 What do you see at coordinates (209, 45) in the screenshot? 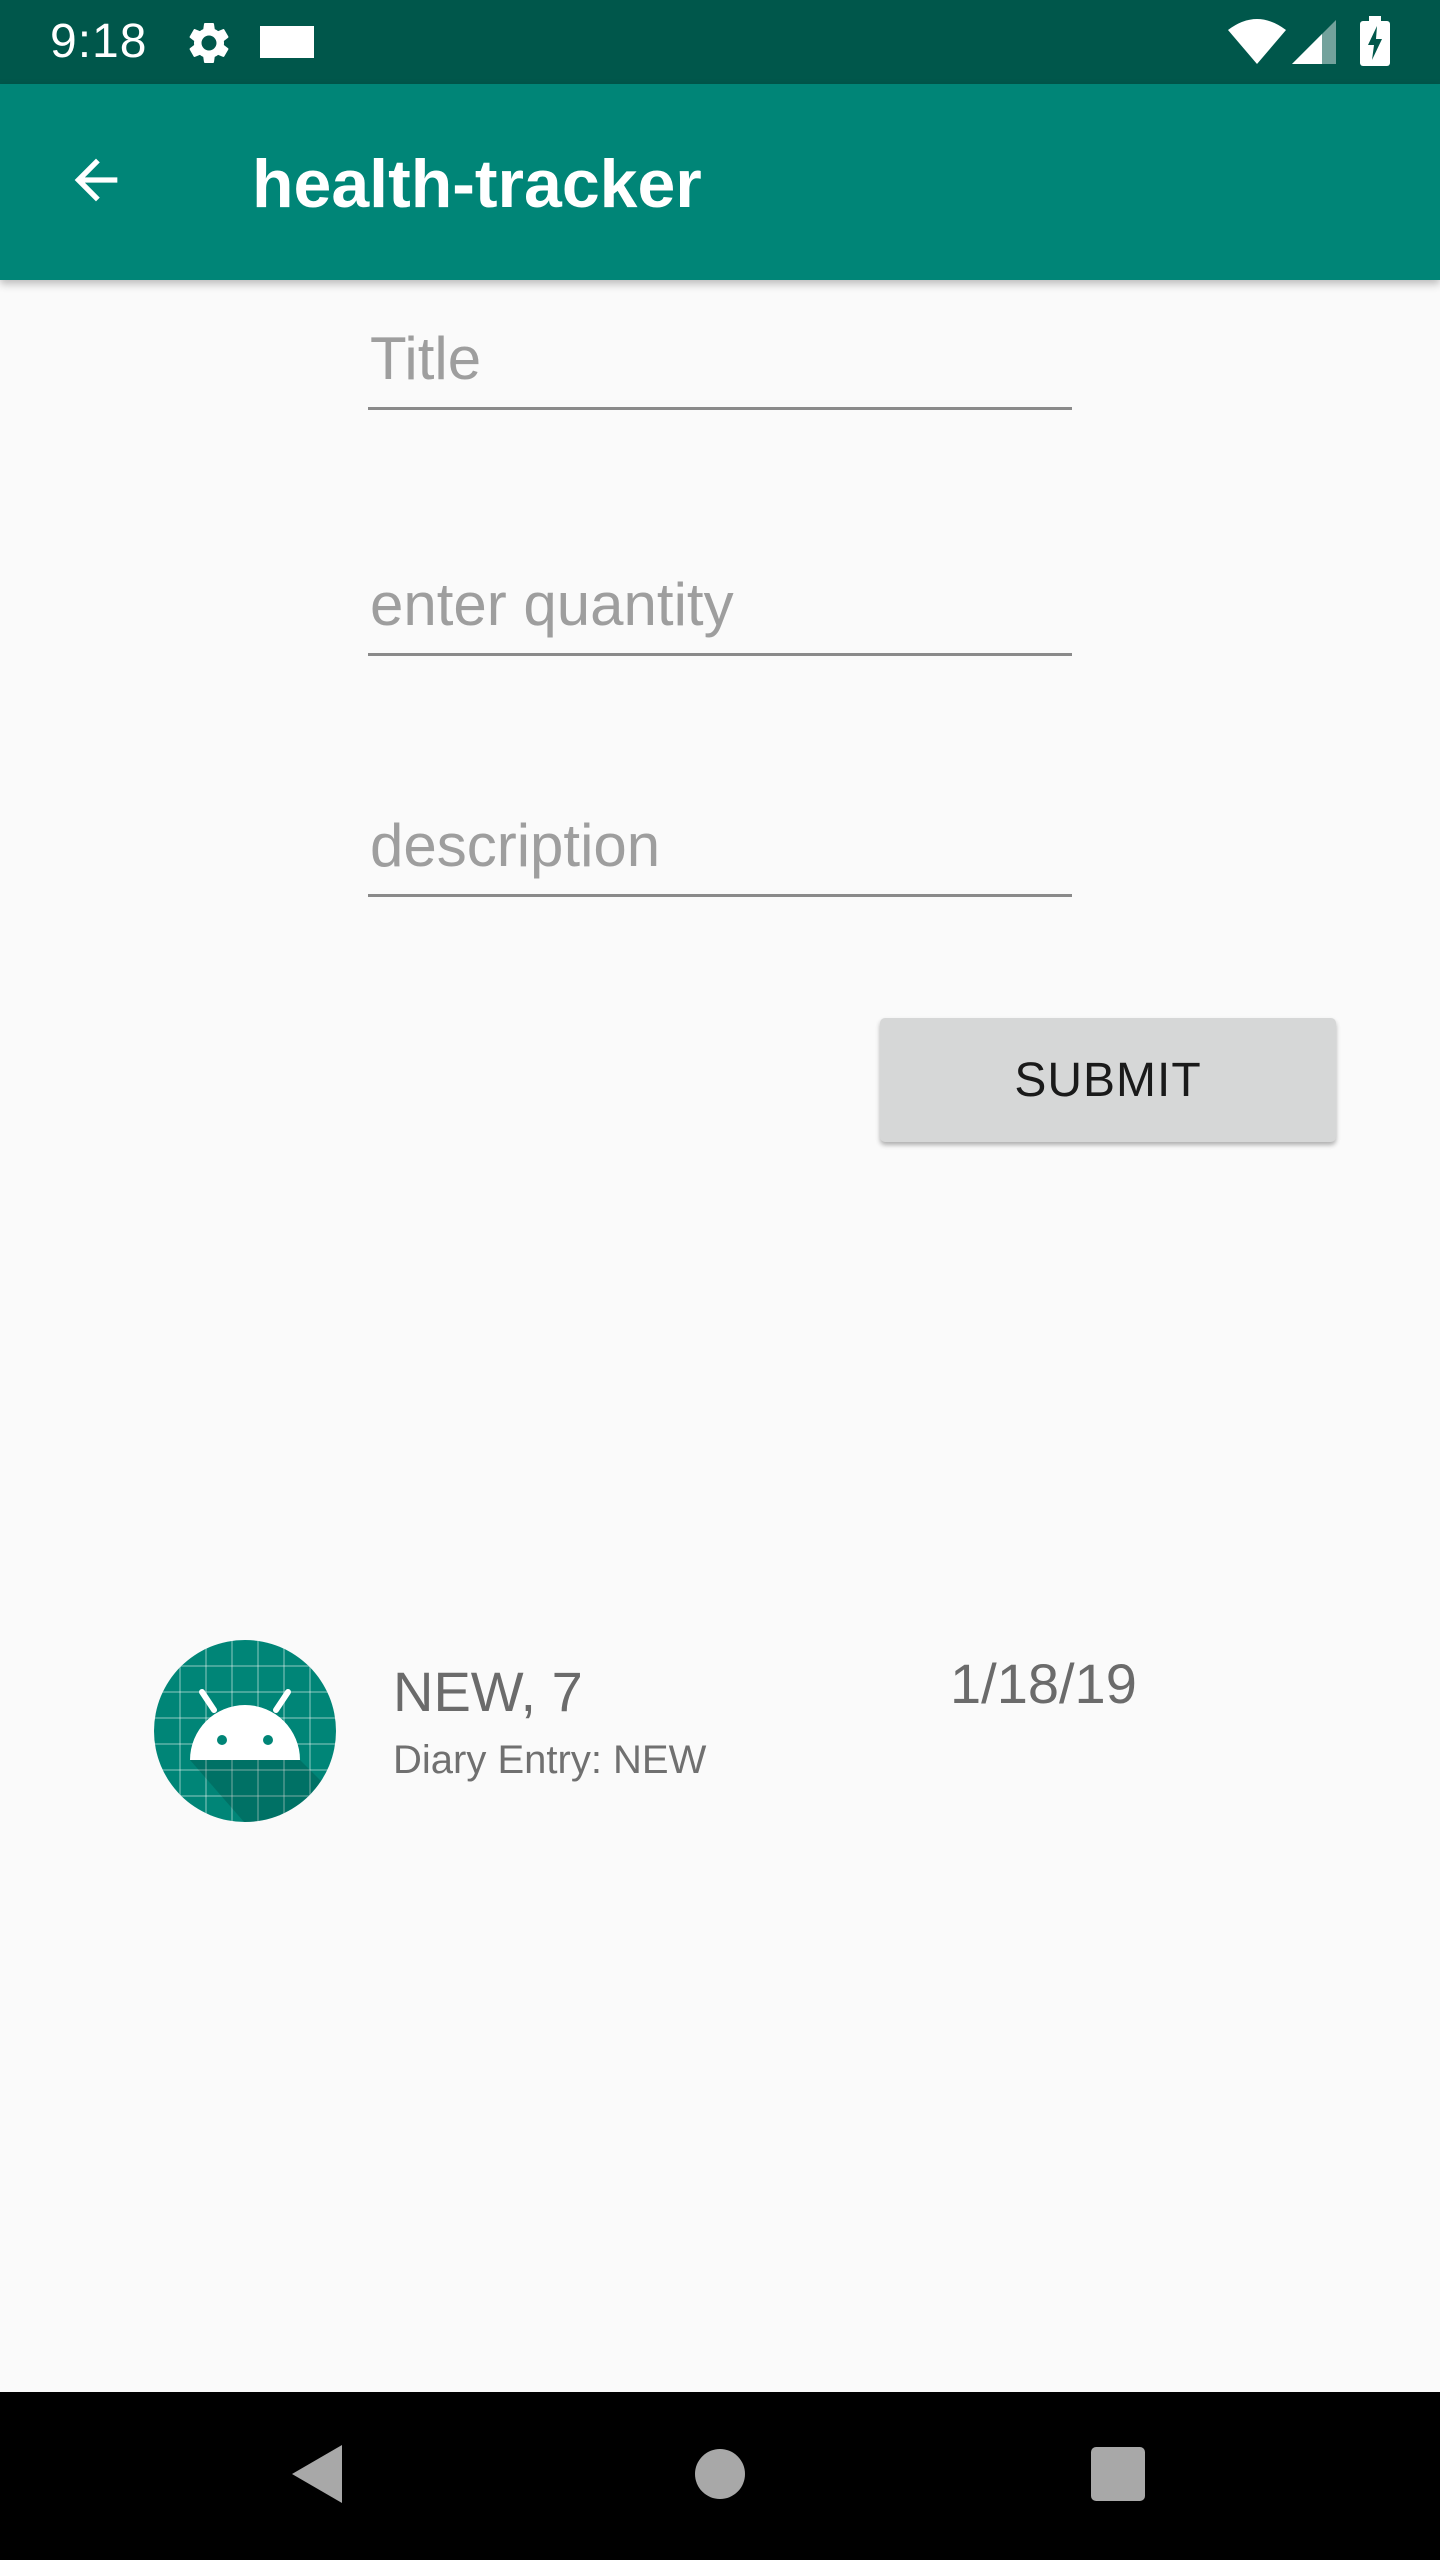
I see `settings-gear-icon` at bounding box center [209, 45].